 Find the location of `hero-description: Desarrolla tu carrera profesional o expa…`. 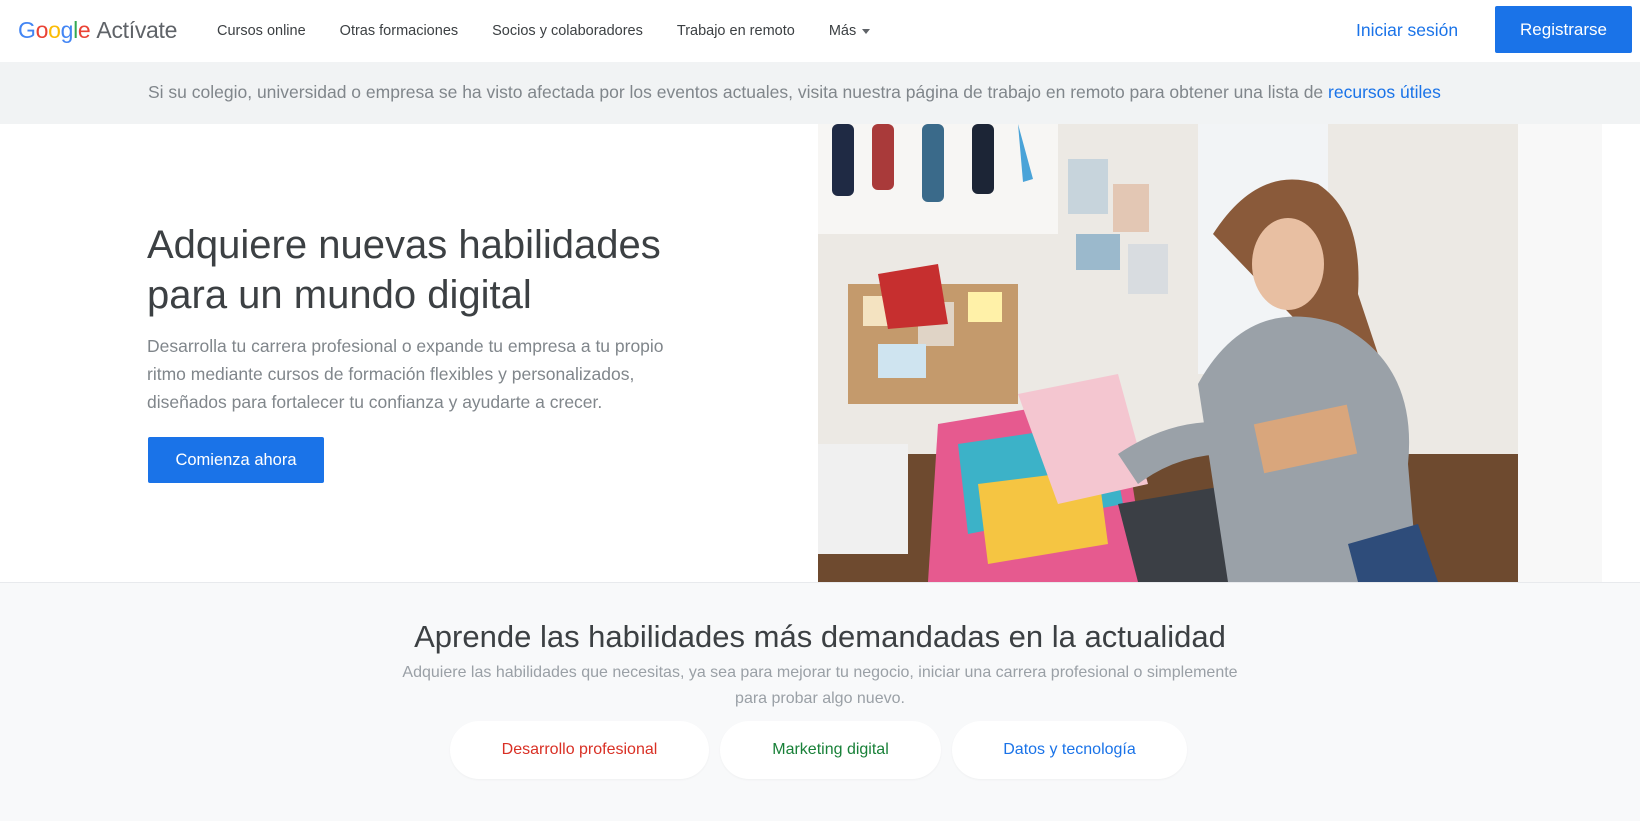

hero-description: Desarrolla tu carrera profesional o expa… is located at coordinates (405, 374).